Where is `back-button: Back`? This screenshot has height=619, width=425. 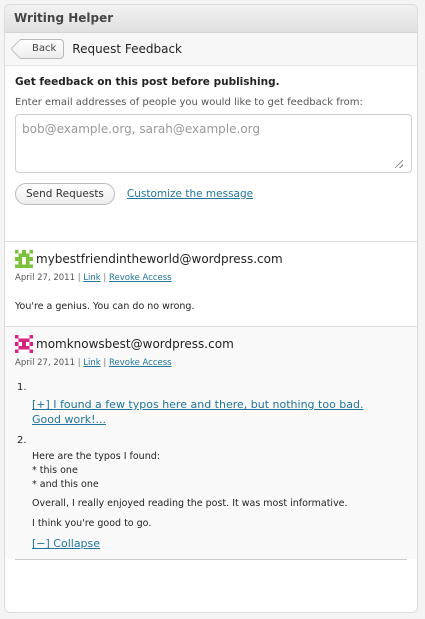 back-button: Back is located at coordinates (42, 49).